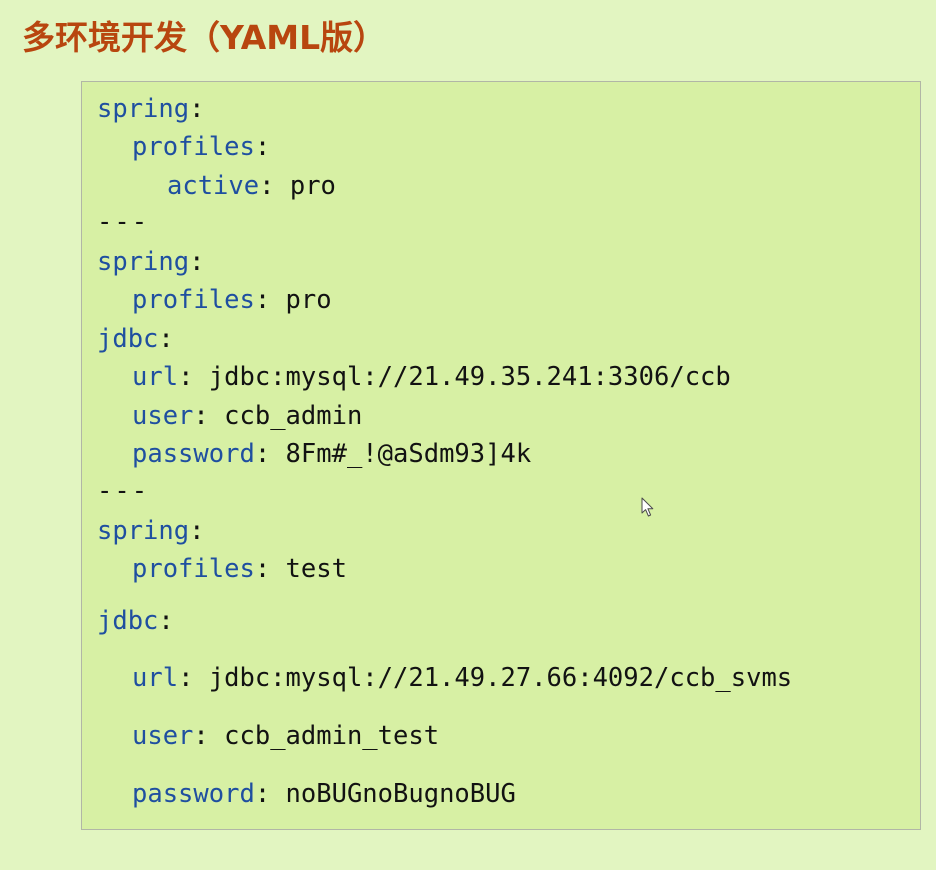  I want to click on code-line-user-2: user: ccb_admin_test, so click(286, 736).